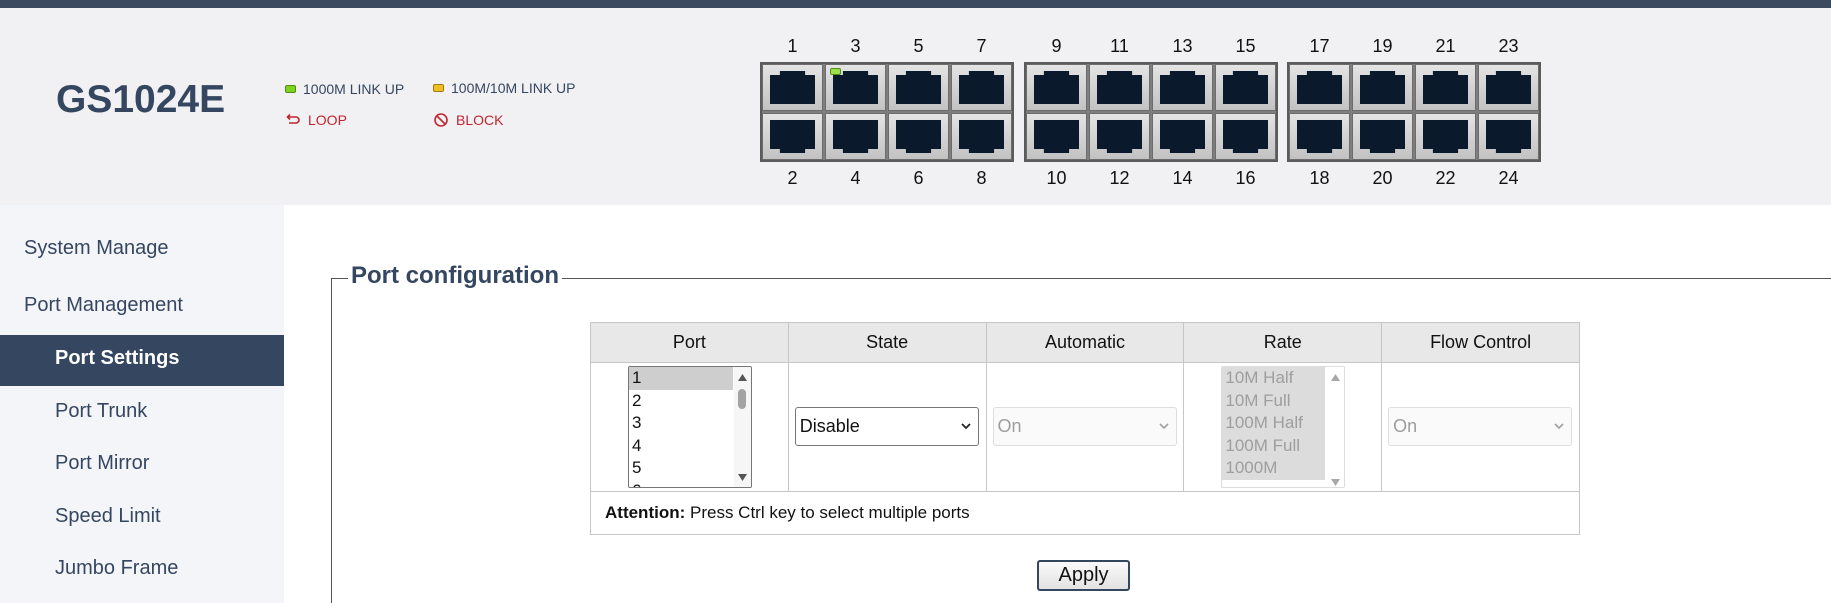 Image resolution: width=1831 pixels, height=603 pixels. What do you see at coordinates (1274, 400) in the screenshot?
I see `rate-option: 10M Full` at bounding box center [1274, 400].